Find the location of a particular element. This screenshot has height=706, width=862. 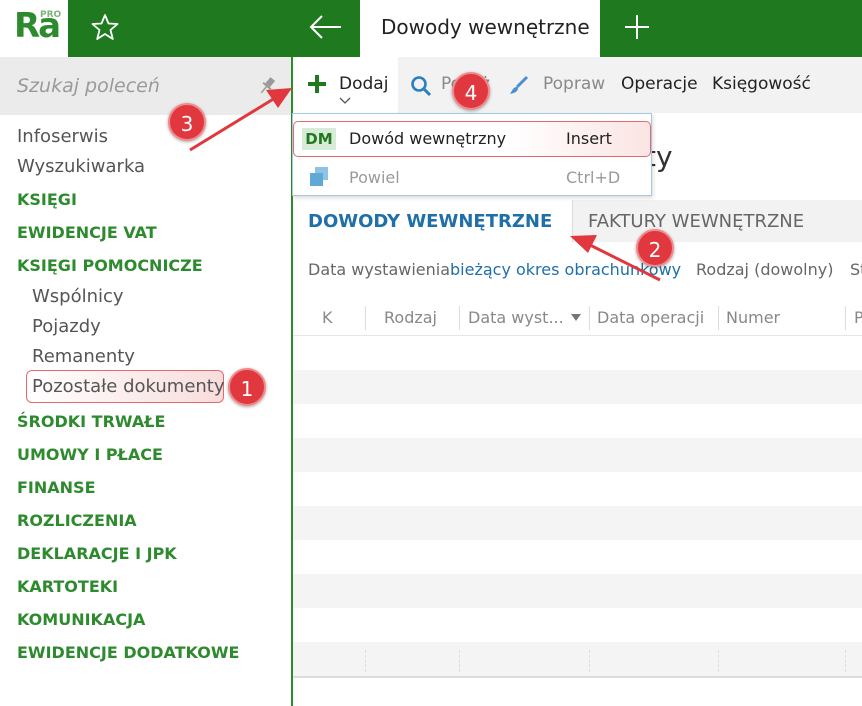

tab-dowody-label: DOWODY WEWNĘTRZNE is located at coordinates (430, 221).